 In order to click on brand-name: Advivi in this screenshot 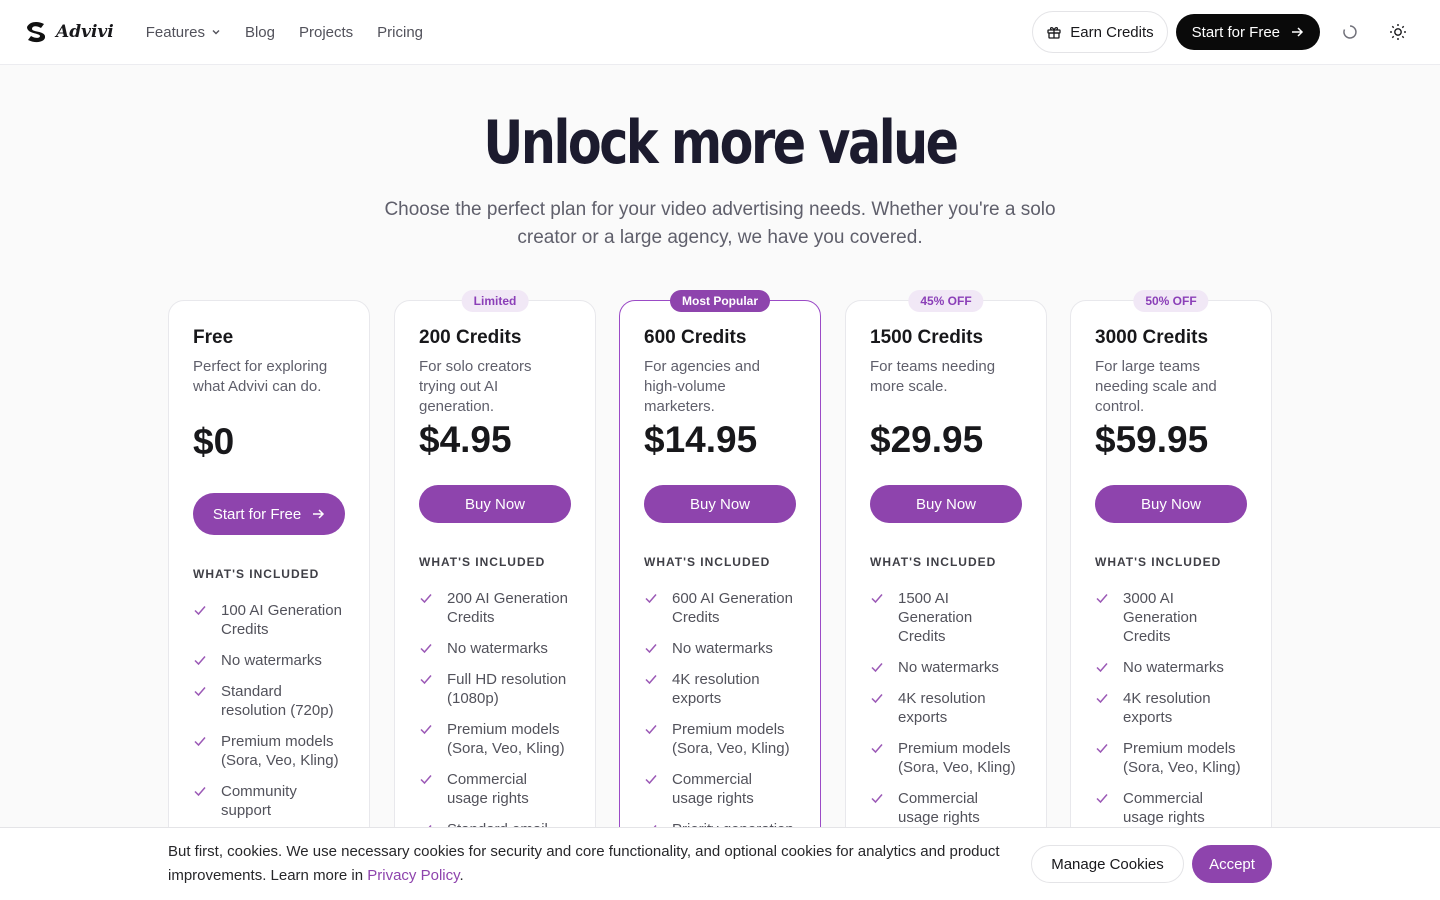, I will do `click(85, 32)`.